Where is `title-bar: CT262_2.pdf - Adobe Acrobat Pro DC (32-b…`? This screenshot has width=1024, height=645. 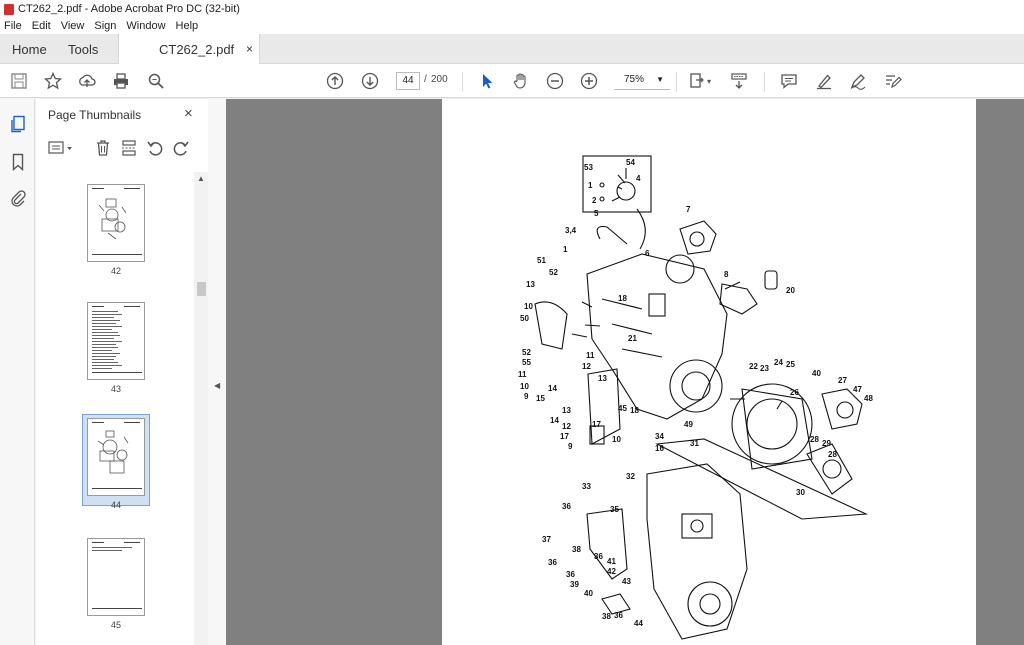 title-bar: CT262_2.pdf - Adobe Acrobat Pro DC (32-b… is located at coordinates (512, 9).